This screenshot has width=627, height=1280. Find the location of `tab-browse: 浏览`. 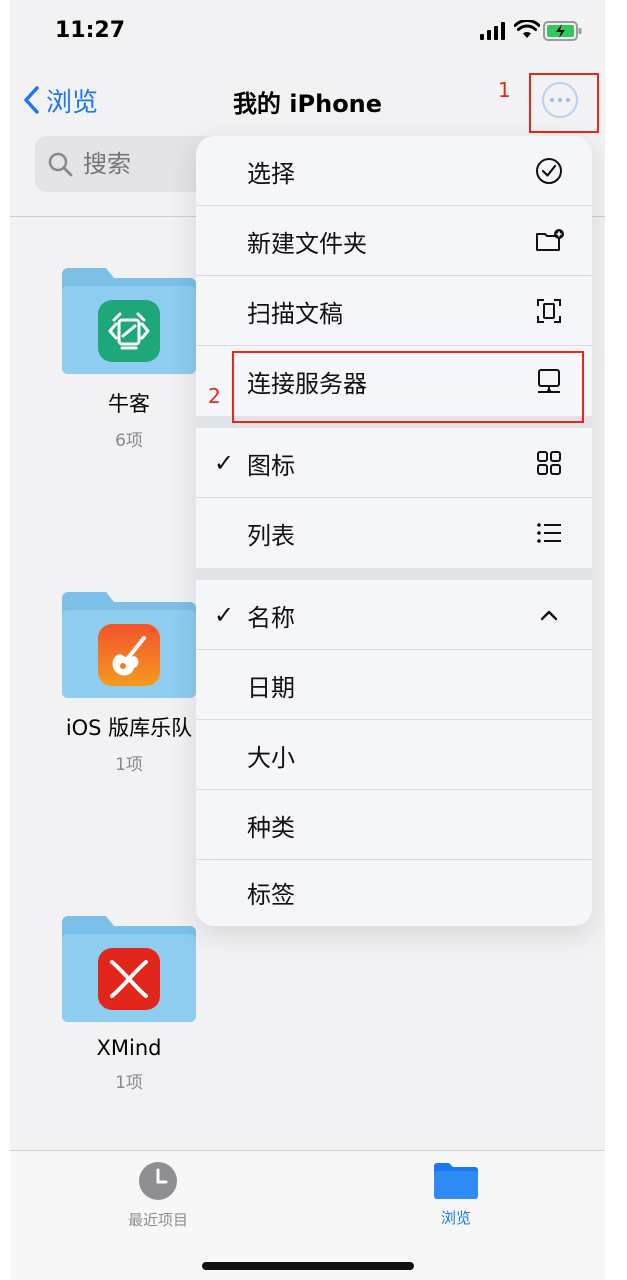

tab-browse: 浏览 is located at coordinates (456, 1194).